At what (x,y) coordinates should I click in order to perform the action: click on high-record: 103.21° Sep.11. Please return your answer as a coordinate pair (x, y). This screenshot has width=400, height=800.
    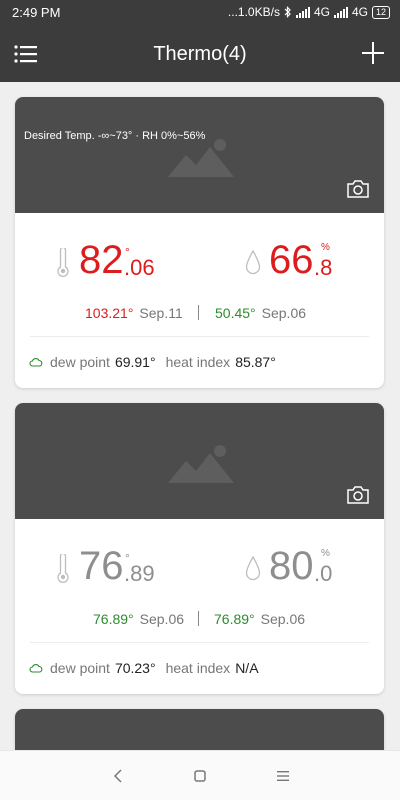
    Looking at the image, I should click on (134, 313).